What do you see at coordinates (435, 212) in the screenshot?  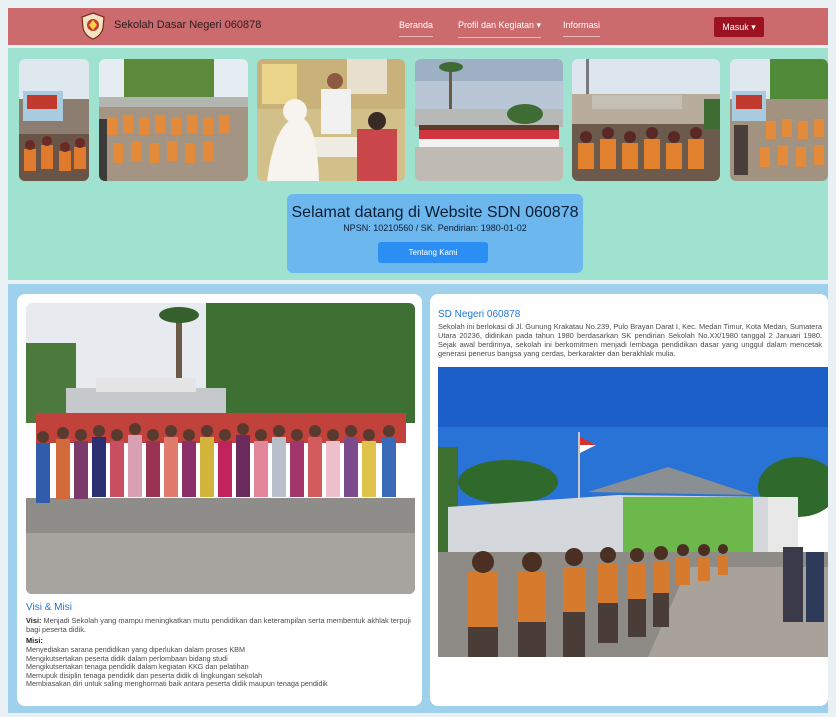 I see `welcome-title: Selamat datang di Website SDN 060878` at bounding box center [435, 212].